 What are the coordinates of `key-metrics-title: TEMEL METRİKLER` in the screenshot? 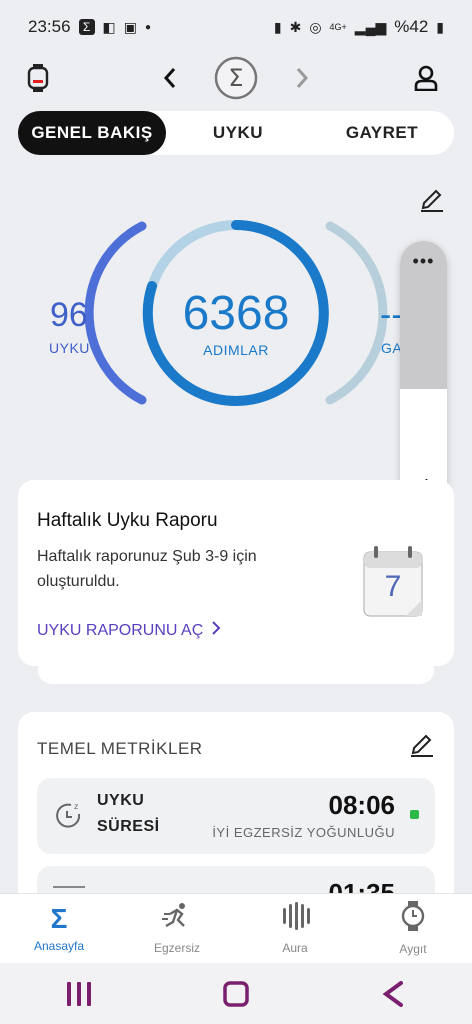 It's located at (120, 748).